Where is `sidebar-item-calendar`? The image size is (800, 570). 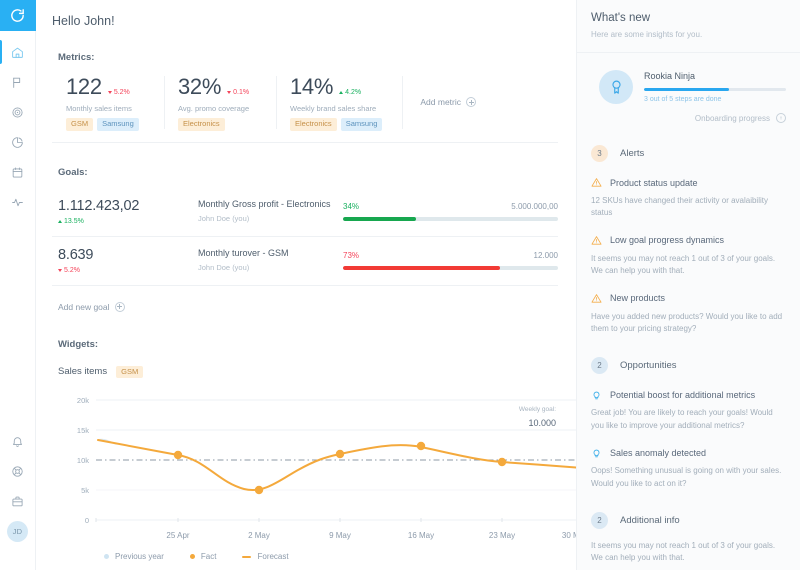
sidebar-item-calendar is located at coordinates (18, 172).